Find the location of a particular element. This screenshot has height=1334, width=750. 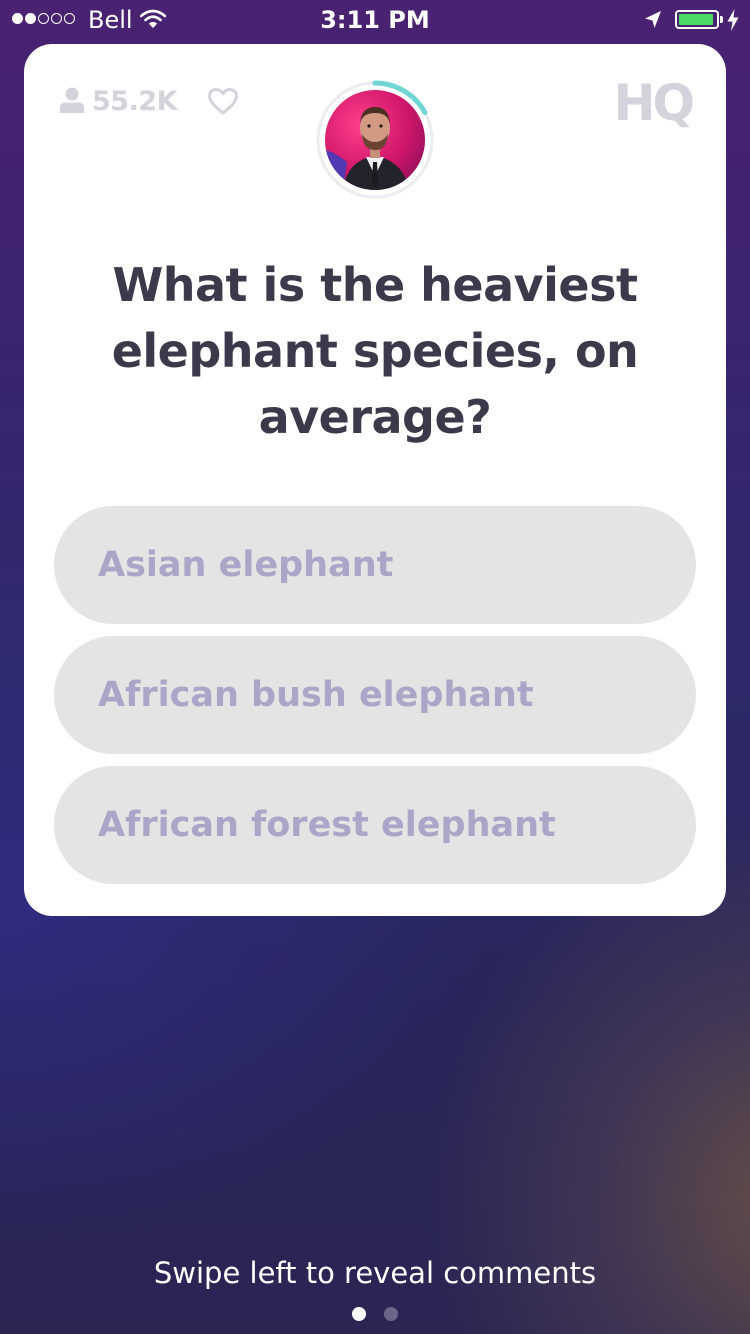

battery-level is located at coordinates (696, 19).